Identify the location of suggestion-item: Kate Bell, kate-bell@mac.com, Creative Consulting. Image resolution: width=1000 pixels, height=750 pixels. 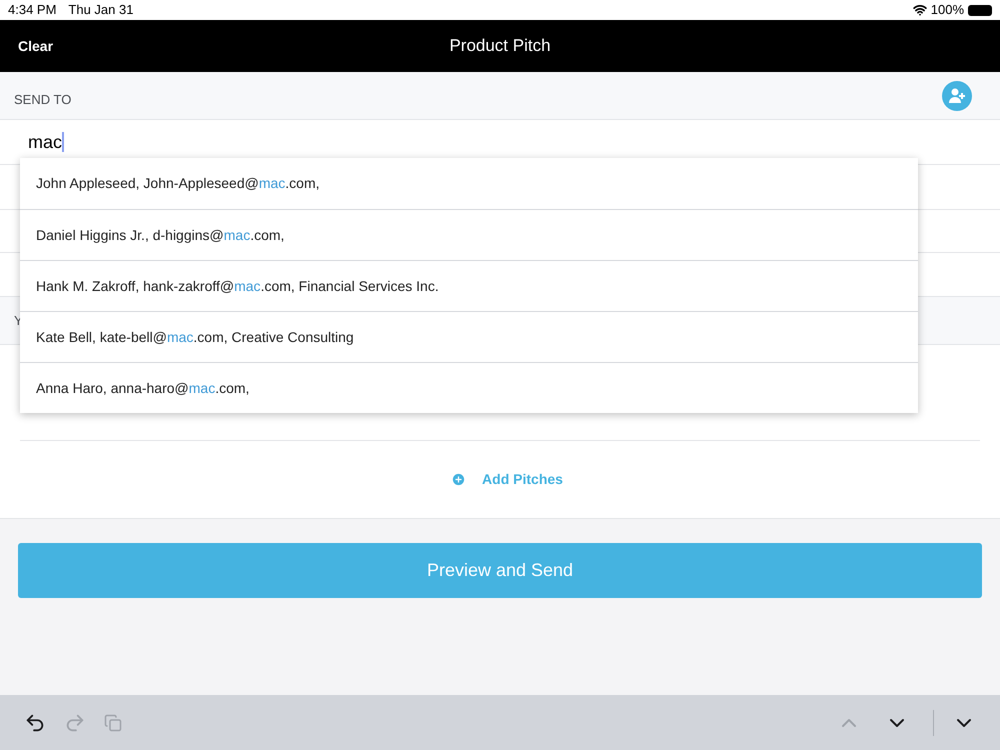
(469, 336).